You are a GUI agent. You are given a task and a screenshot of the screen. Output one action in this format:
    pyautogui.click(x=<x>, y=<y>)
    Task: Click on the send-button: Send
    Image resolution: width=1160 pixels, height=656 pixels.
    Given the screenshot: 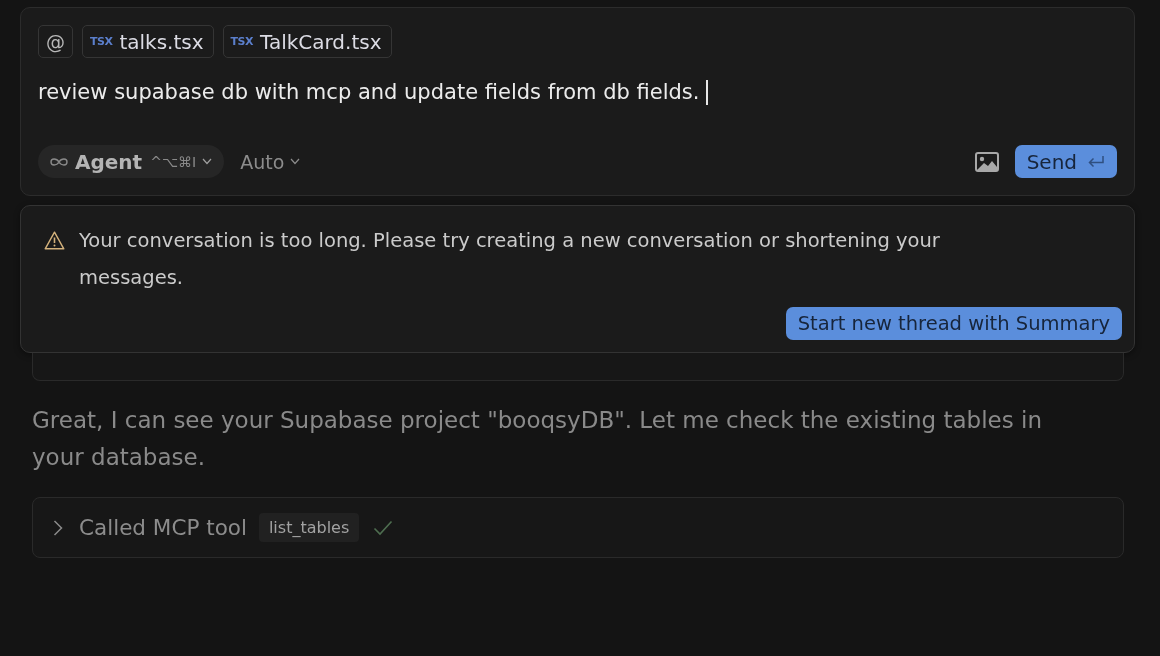 What is the action you would take?
    pyautogui.click(x=1065, y=161)
    